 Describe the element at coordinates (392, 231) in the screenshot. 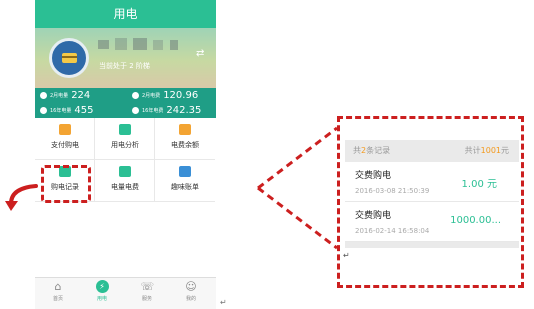

I see `record-date: 2016-02-14 16:58:04` at that location.